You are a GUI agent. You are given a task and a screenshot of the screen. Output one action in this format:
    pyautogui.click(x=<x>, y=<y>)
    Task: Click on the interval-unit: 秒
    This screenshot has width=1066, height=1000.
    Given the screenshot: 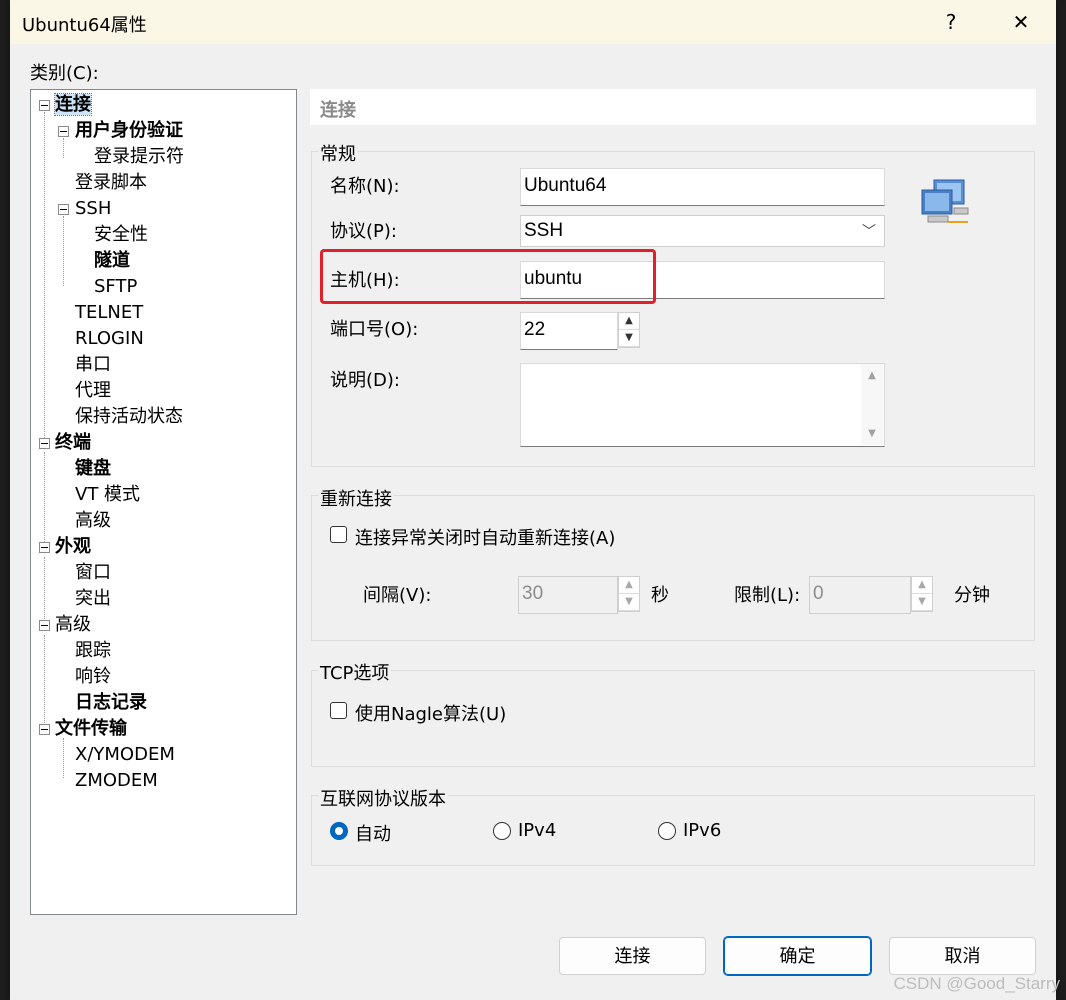 What is the action you would take?
    pyautogui.click(x=660, y=595)
    